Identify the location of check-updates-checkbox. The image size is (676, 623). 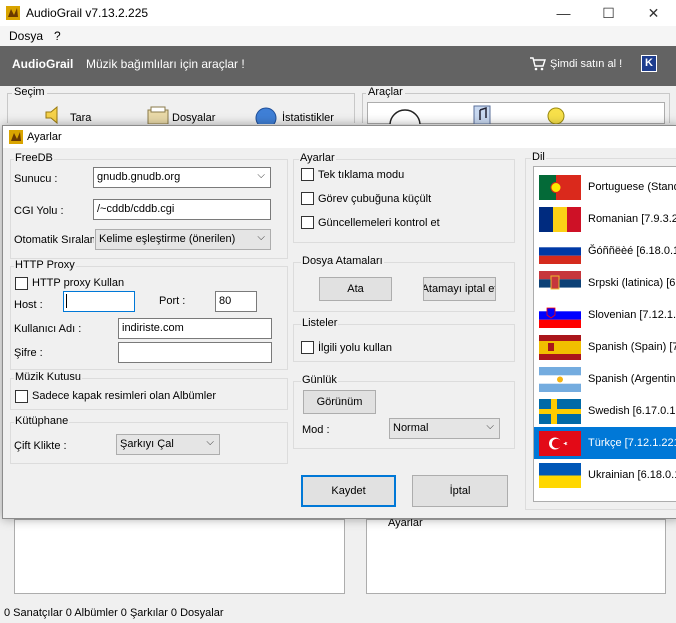
(307, 222).